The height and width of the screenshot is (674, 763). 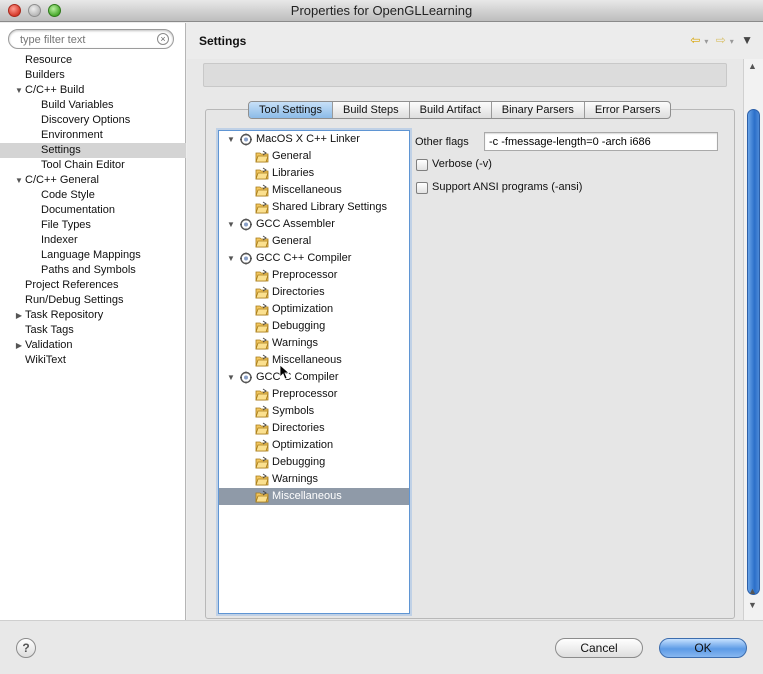 I want to click on tool-item: ▼ MacOS X C++ Linker, so click(x=314, y=139).